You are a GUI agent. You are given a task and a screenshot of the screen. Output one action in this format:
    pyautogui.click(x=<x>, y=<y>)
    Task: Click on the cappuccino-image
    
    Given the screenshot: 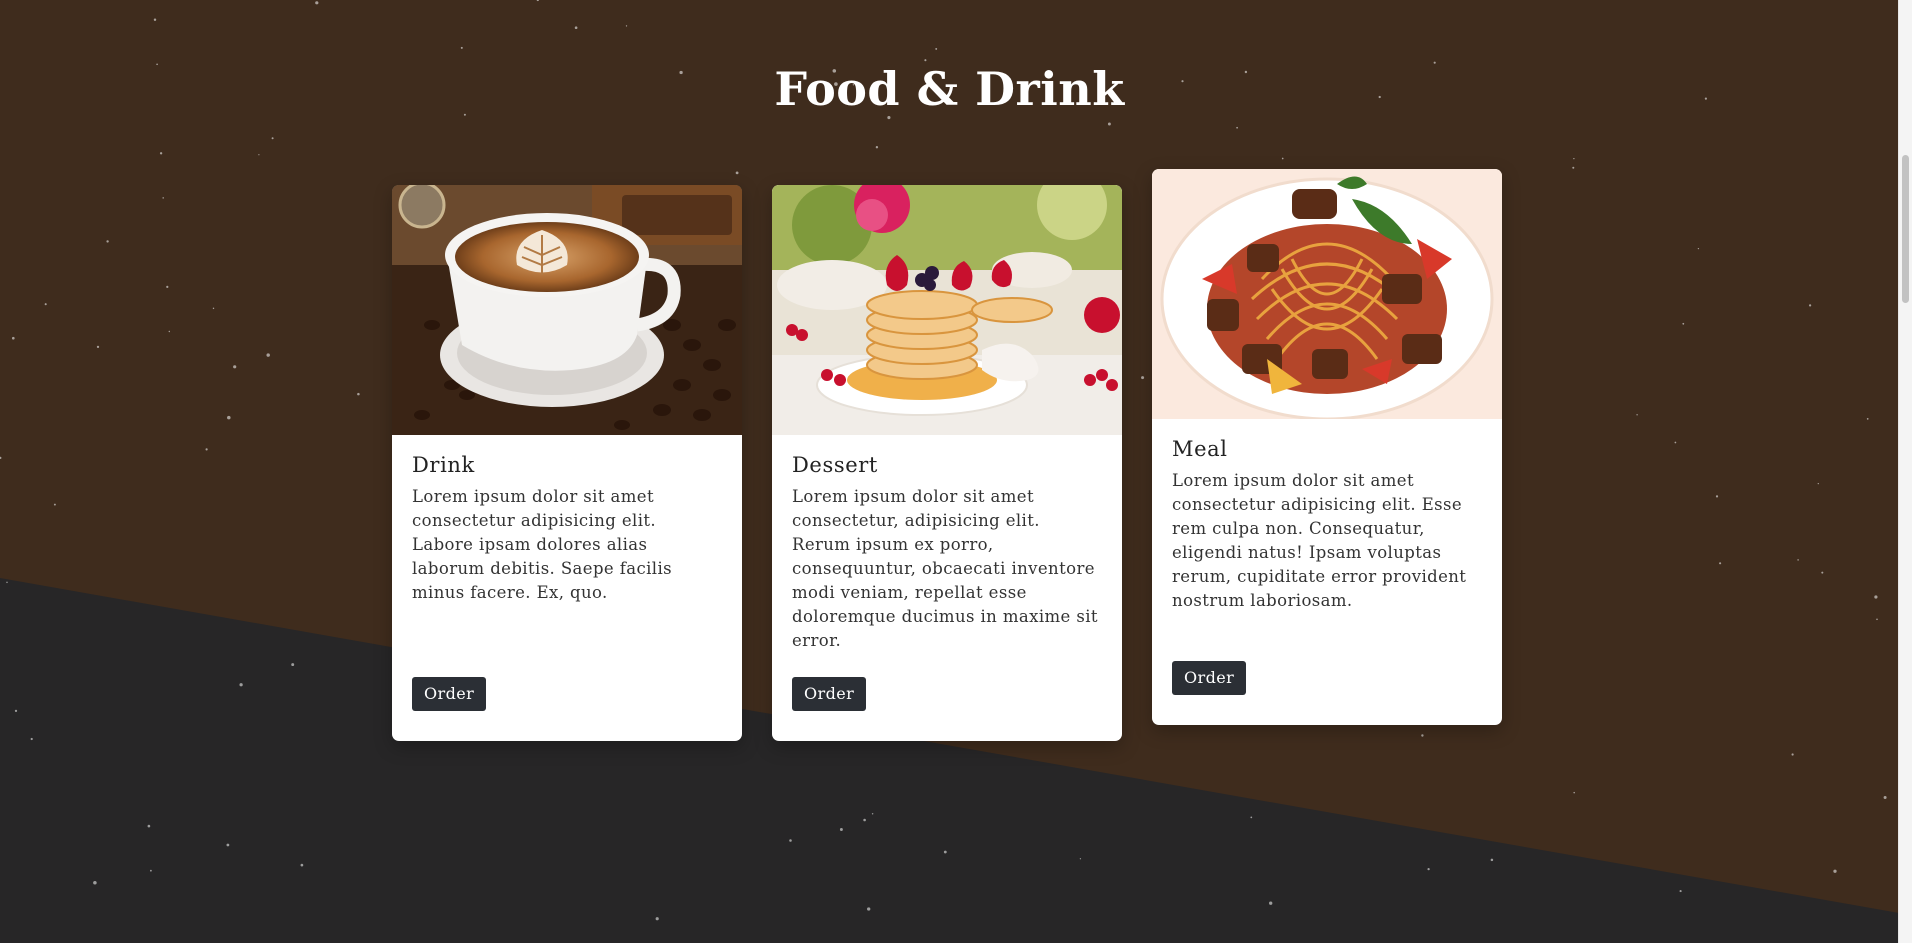 What is the action you would take?
    pyautogui.click(x=567, y=310)
    